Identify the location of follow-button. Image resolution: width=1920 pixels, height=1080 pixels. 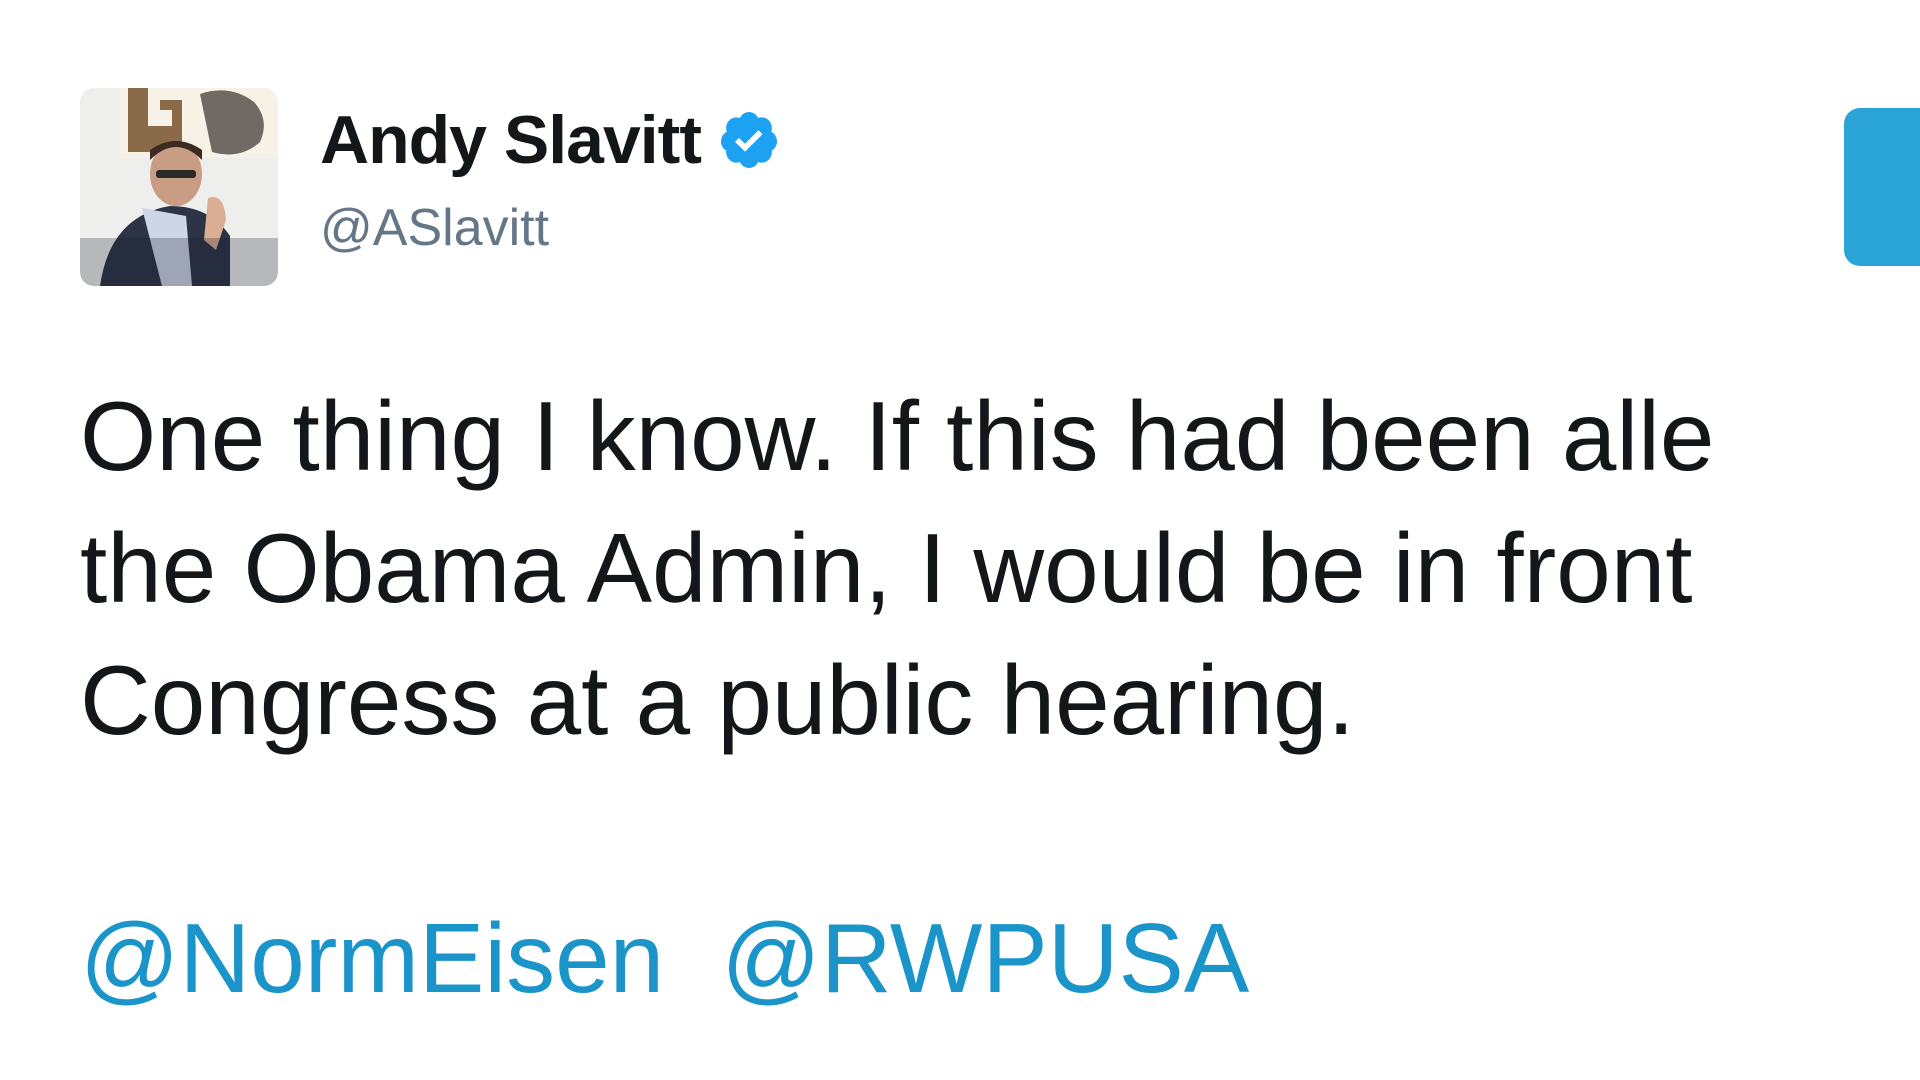
(1882, 187).